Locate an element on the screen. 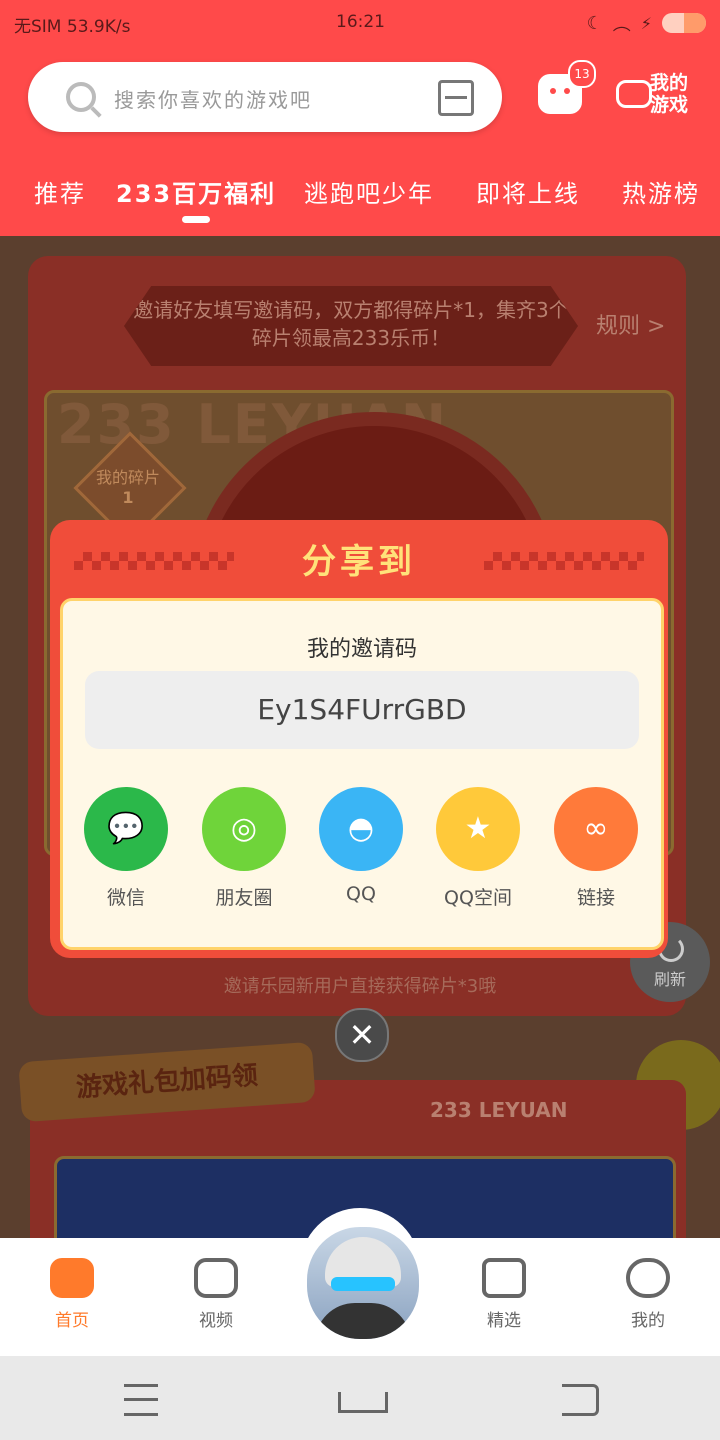 The height and width of the screenshot is (1440, 720). my-games-line-2: 游戏 is located at coordinates (669, 105).